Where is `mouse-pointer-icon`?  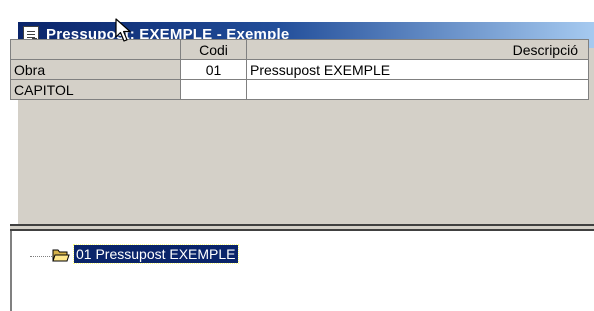
mouse-pointer-icon is located at coordinates (123, 30).